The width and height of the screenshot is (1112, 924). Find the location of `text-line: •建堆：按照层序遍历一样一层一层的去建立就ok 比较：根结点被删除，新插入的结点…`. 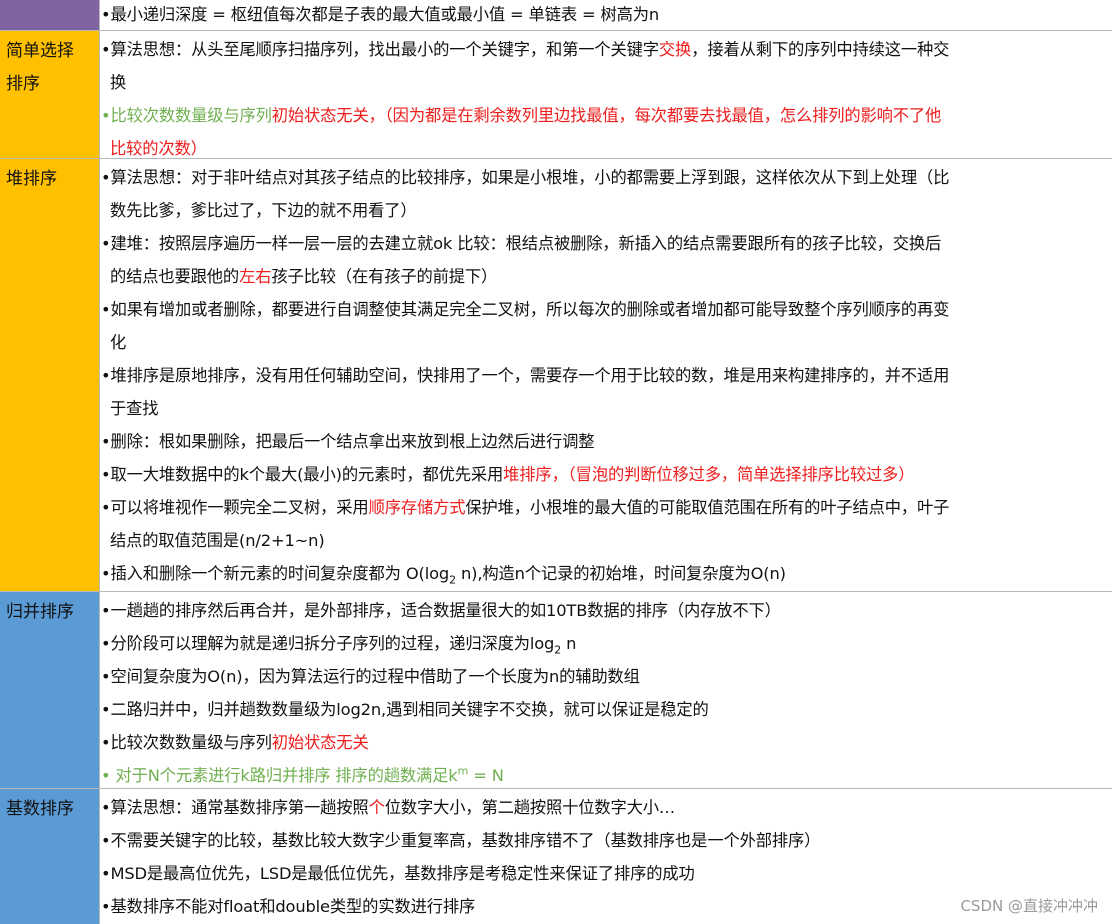

text-line: •建堆：按照层序遍历一样一层一层的去建立就ok 比较：根结点被删除，新插入的结点… is located at coordinates (521, 243).